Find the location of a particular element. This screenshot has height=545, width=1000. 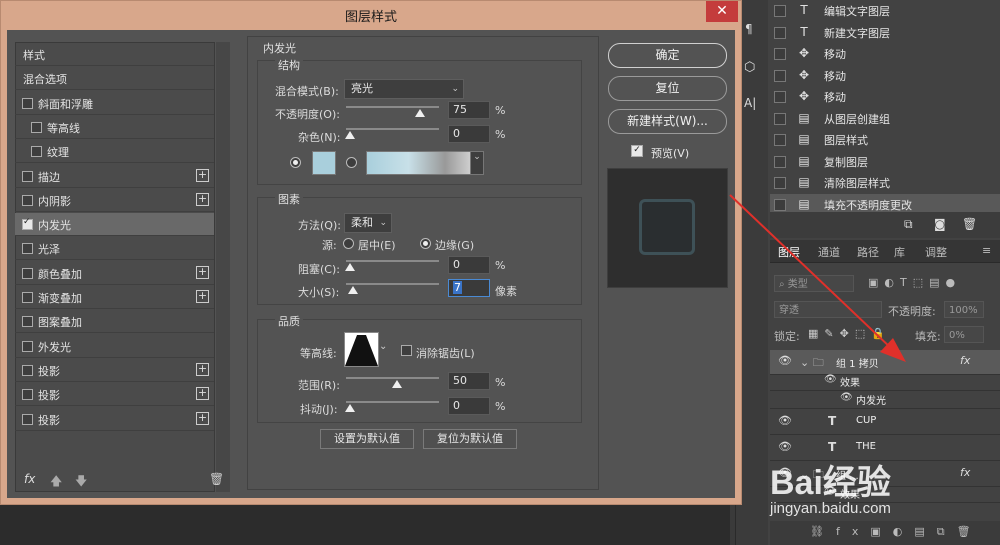

watermark-brand: Bai经验 is located at coordinates (830, 483).